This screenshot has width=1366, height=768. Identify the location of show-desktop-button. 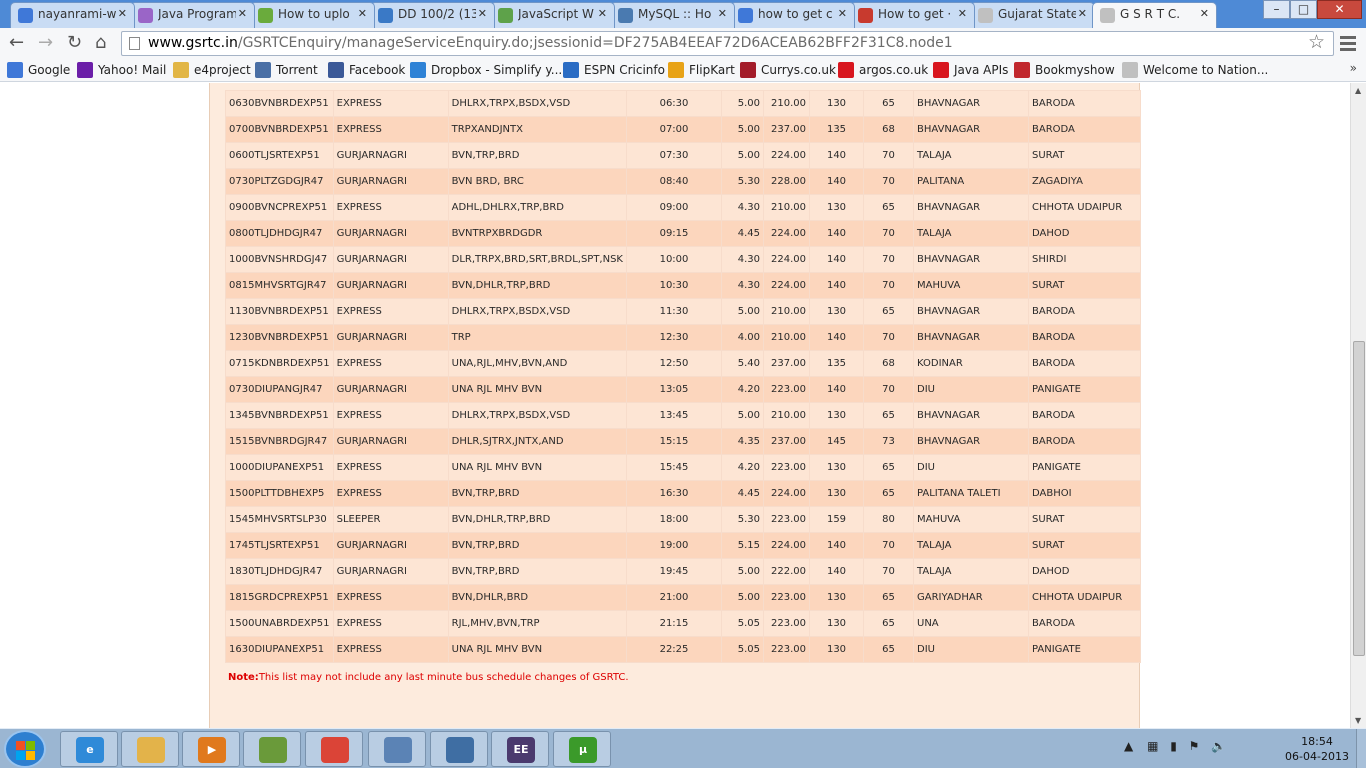
(1361, 748).